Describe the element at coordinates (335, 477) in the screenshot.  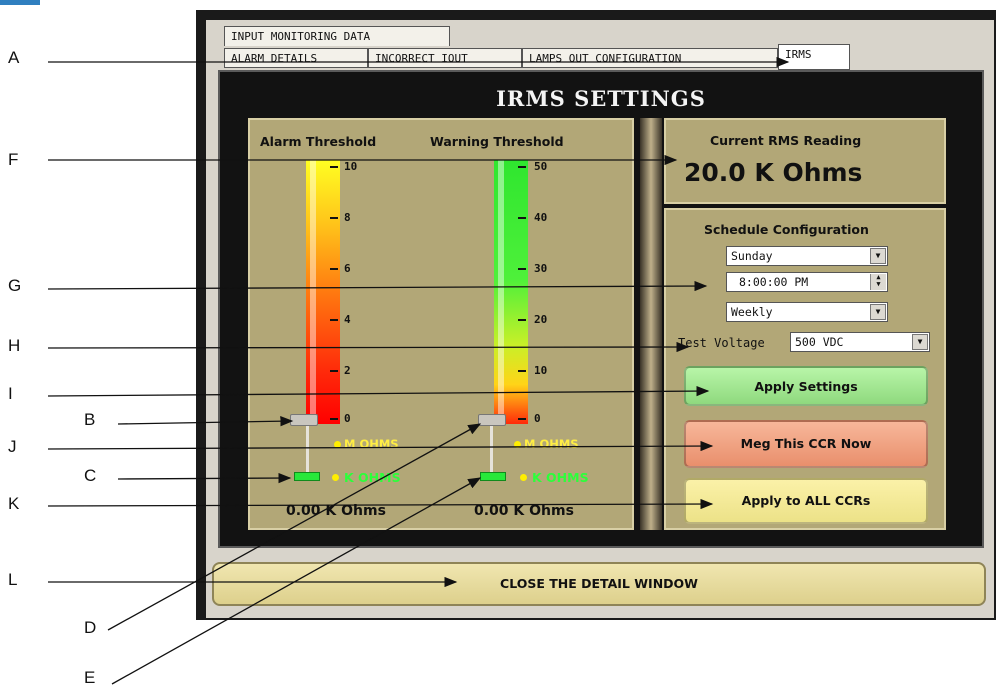
I see `alarm-k-ohms-radio` at that location.